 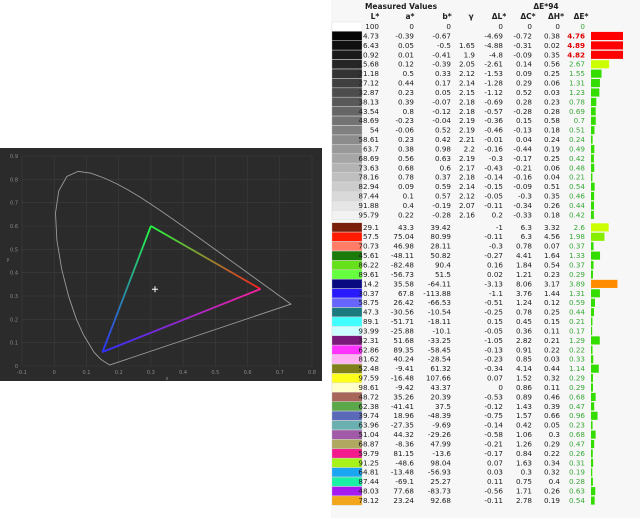 What do you see at coordinates (86, 373) in the screenshot?
I see `x-tick-label: 0.1` at bounding box center [86, 373].